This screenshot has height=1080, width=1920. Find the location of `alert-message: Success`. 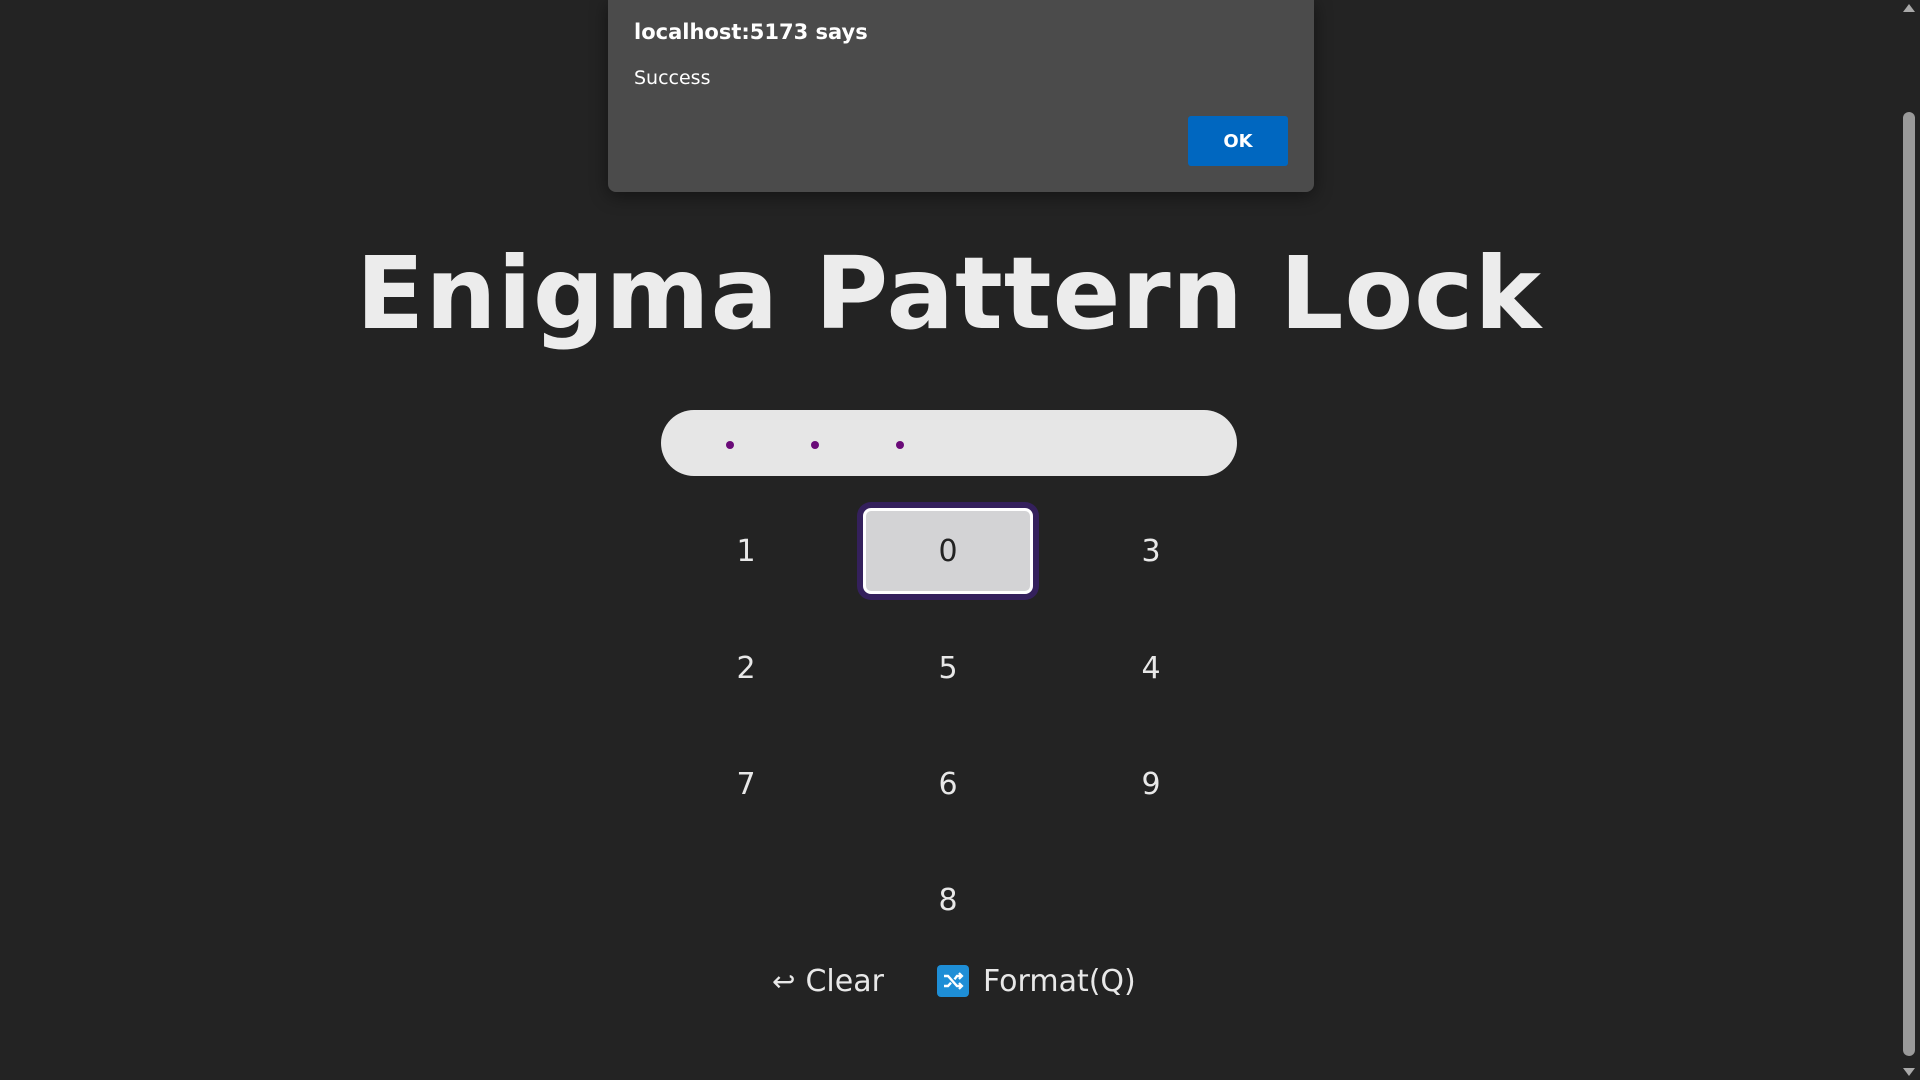

alert-message: Success is located at coordinates (672, 78).